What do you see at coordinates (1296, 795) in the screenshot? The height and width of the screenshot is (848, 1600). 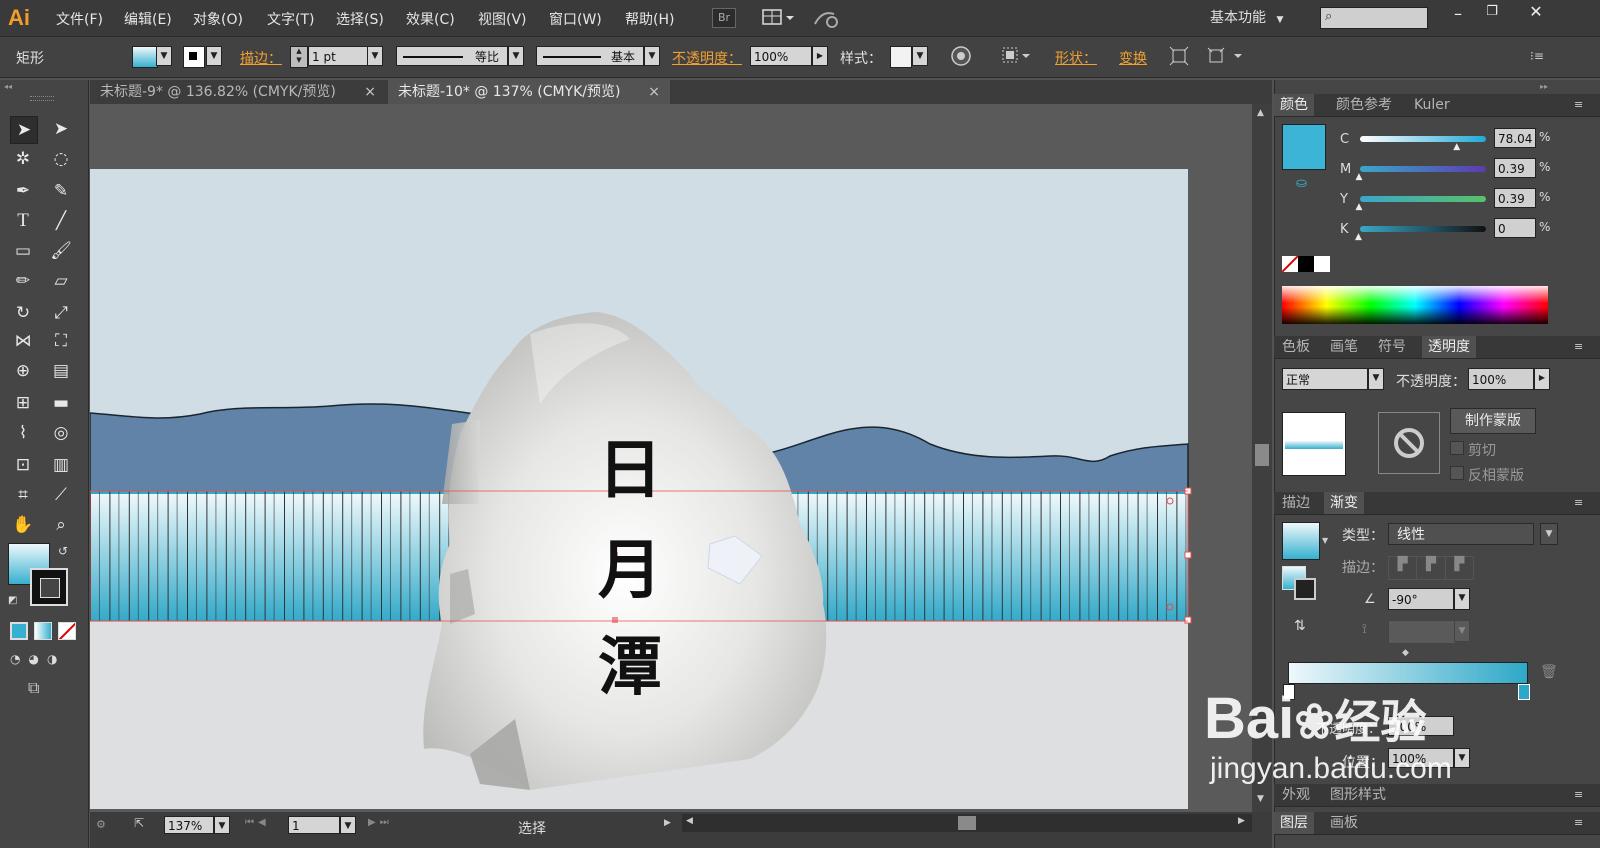 I see `tab-appearance: 外观` at bounding box center [1296, 795].